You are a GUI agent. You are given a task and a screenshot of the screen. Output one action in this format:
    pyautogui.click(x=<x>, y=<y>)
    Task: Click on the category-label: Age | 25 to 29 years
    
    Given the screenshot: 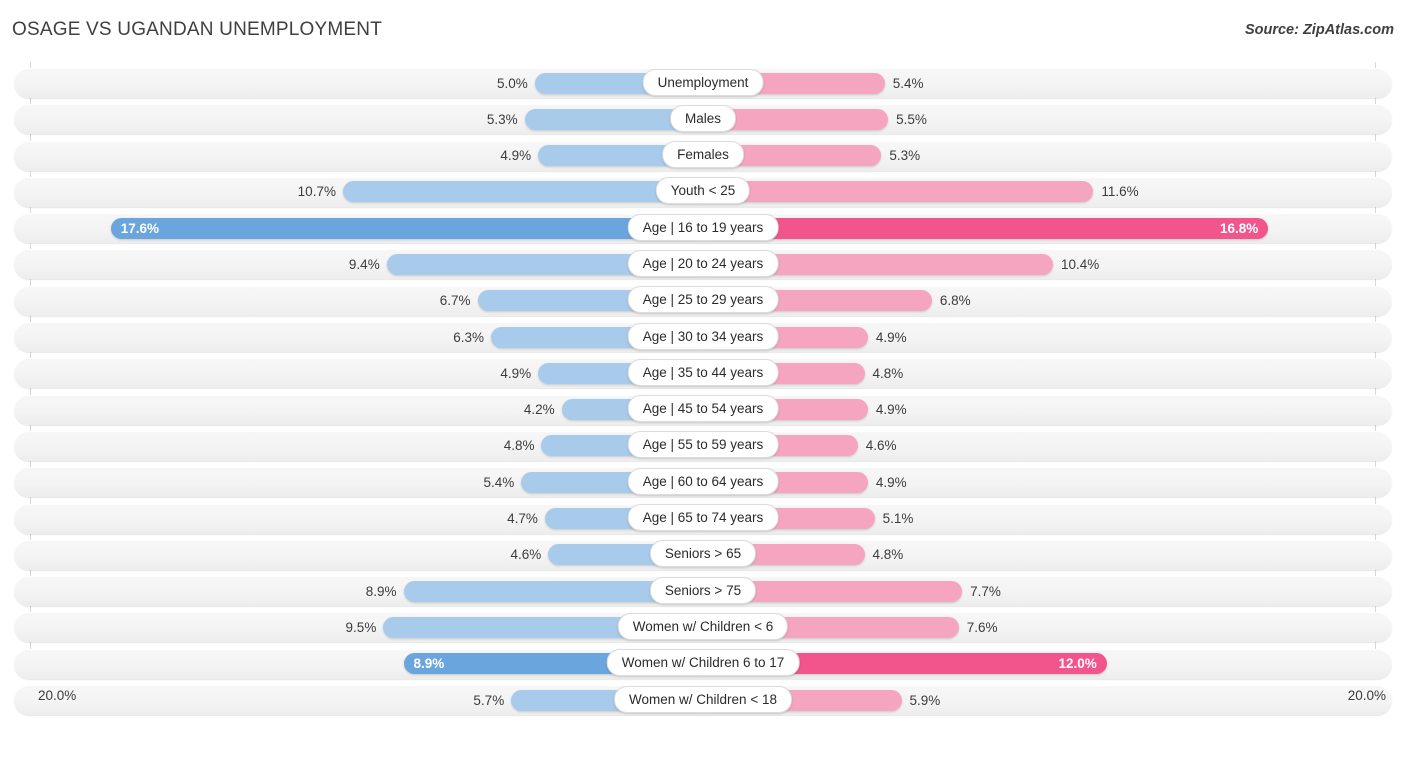 What is the action you would take?
    pyautogui.click(x=703, y=300)
    